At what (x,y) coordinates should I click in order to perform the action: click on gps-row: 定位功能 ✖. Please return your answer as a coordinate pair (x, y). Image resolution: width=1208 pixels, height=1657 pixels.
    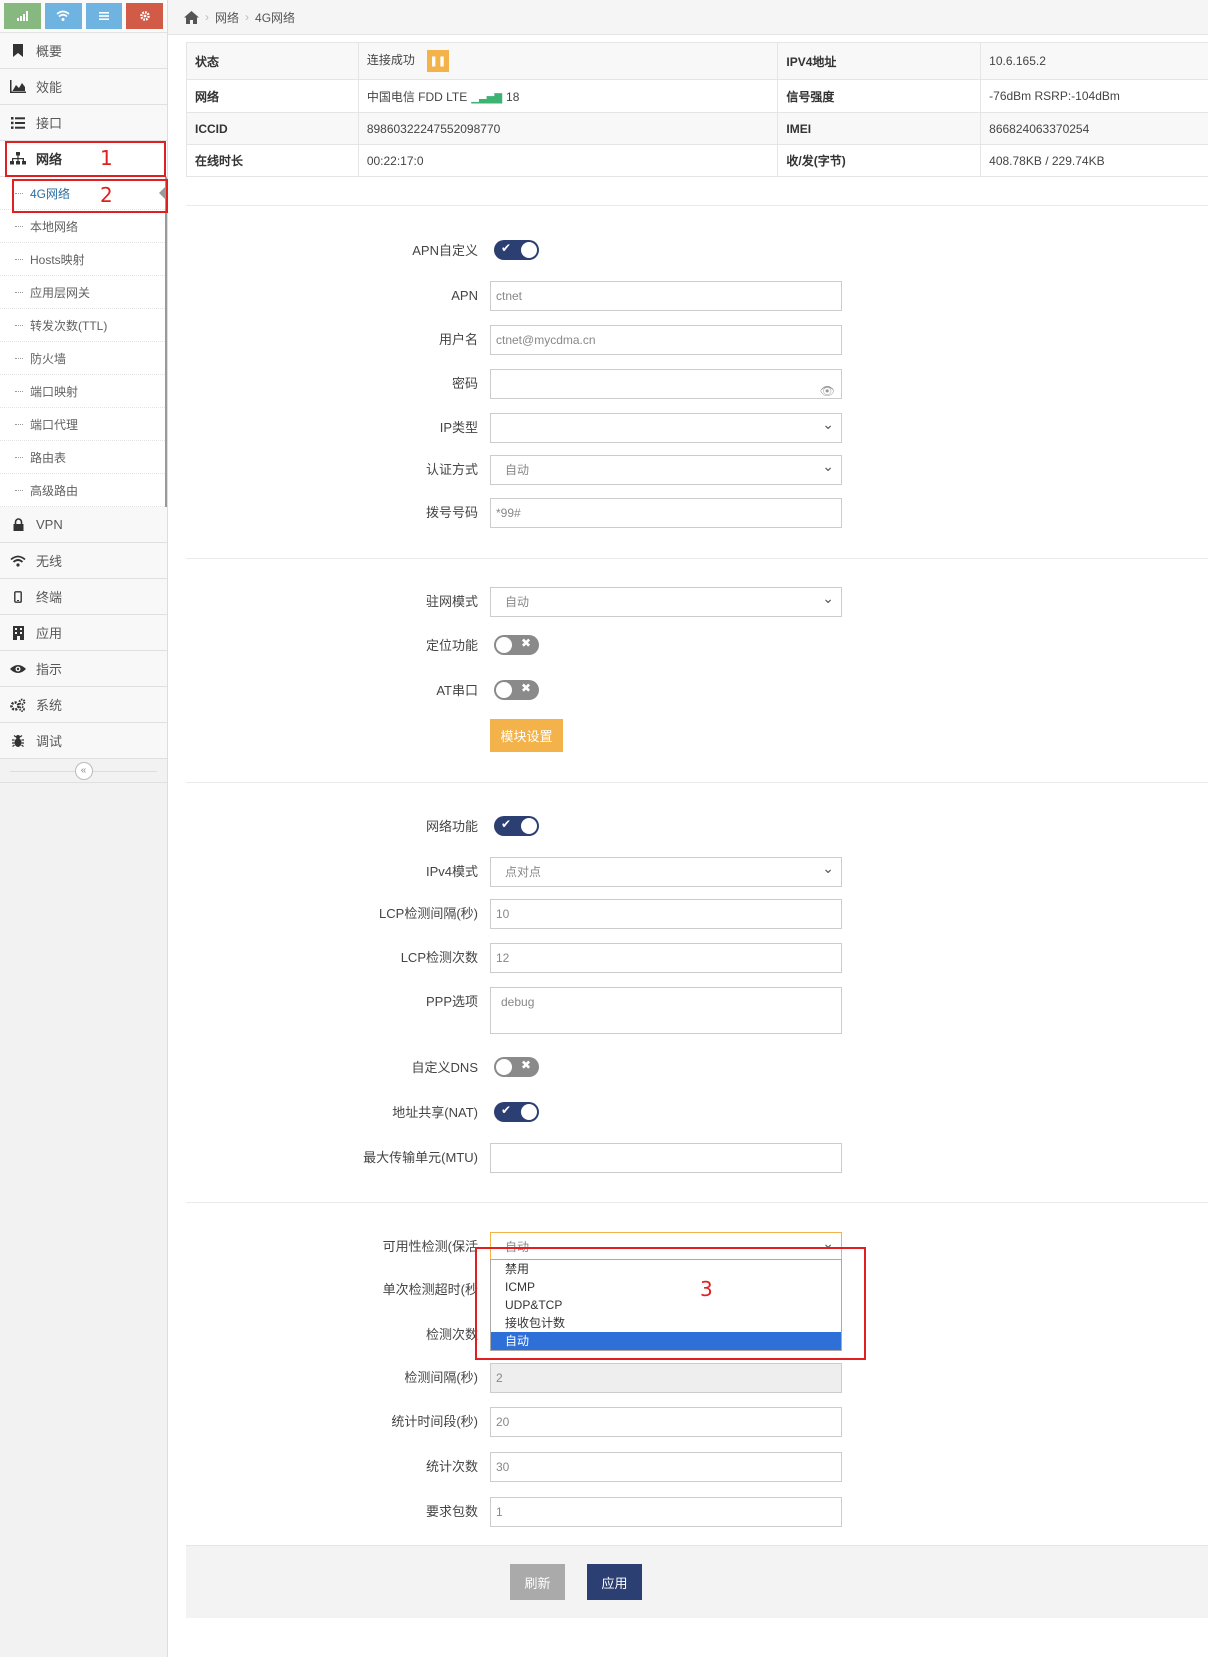
    Looking at the image, I should click on (697, 646).